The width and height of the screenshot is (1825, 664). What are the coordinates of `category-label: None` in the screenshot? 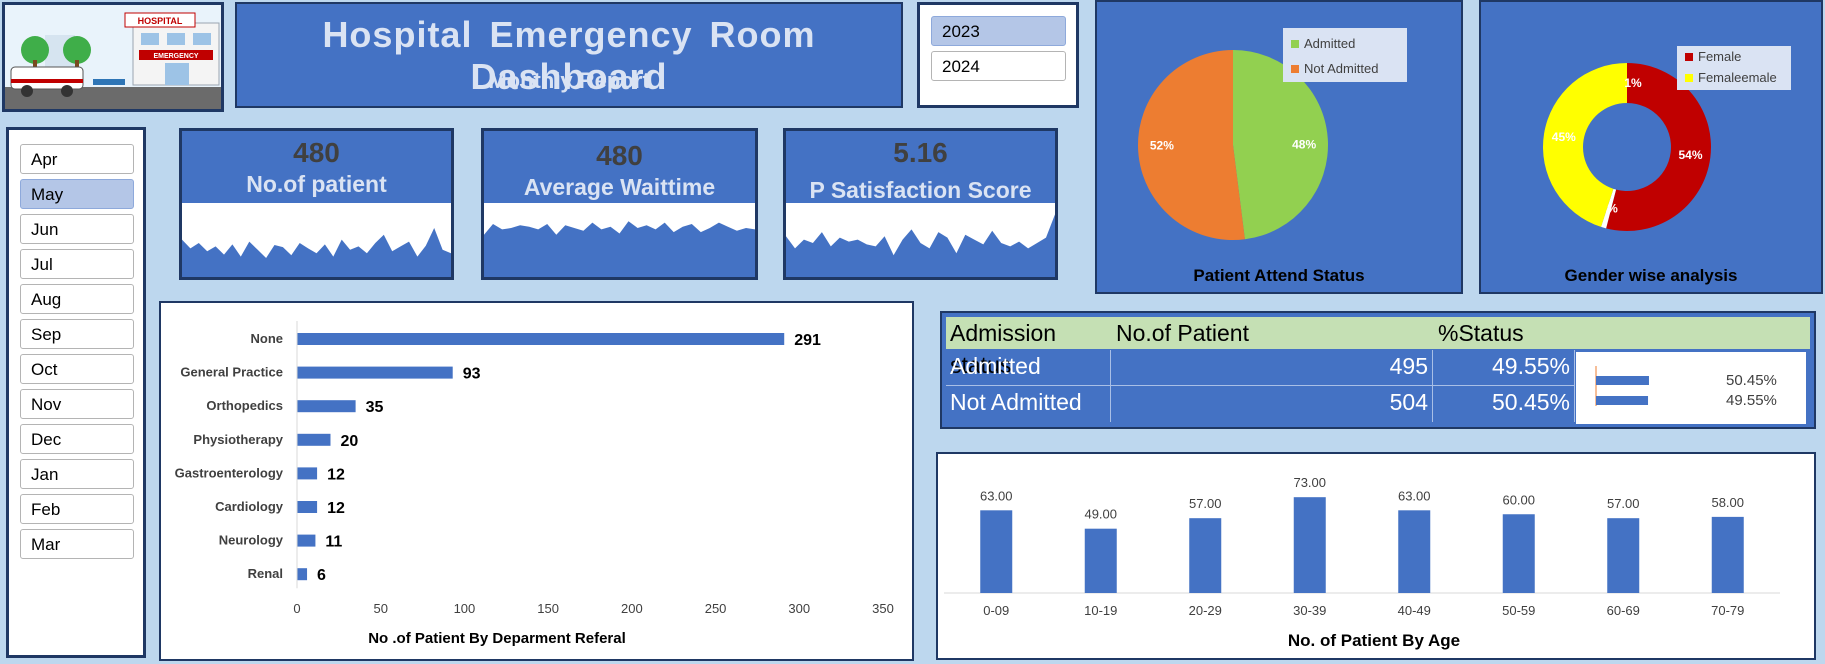 It's located at (267, 338).